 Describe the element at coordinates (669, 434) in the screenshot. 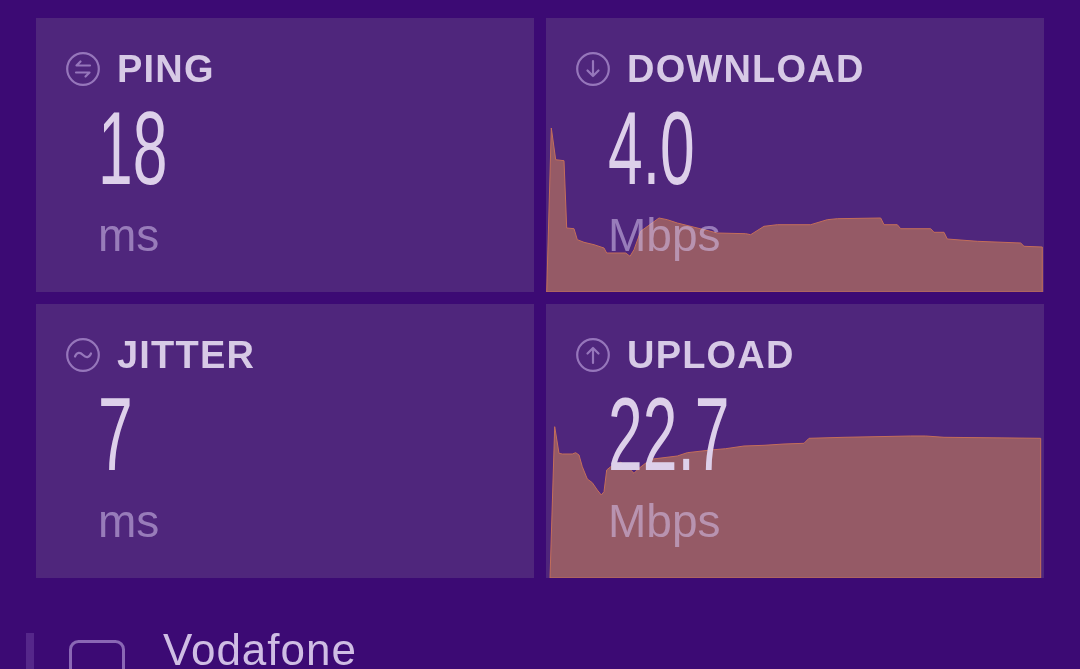

I see `metric-value: 22.7` at that location.